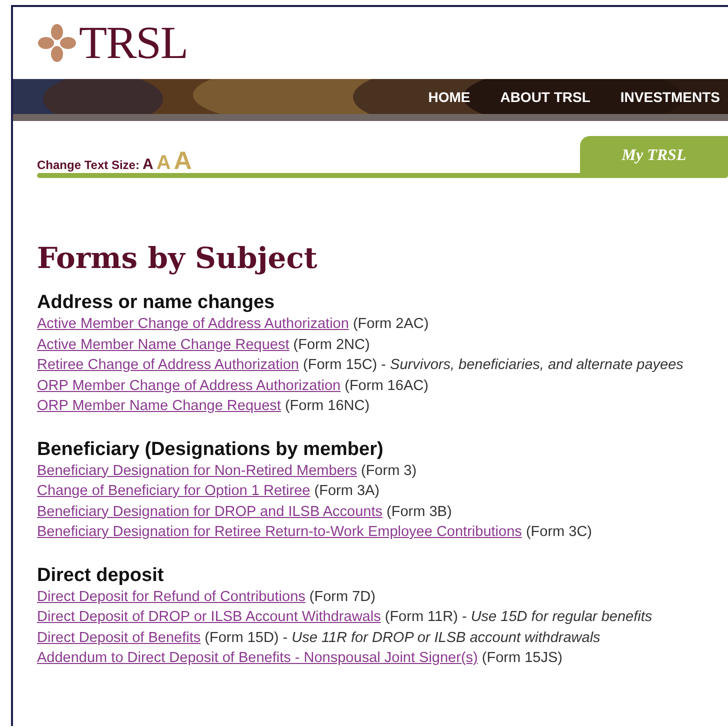  Describe the element at coordinates (197, 470) in the screenshot. I see `form-link: Beneficiary Designation for Non-Retired Members` at that location.